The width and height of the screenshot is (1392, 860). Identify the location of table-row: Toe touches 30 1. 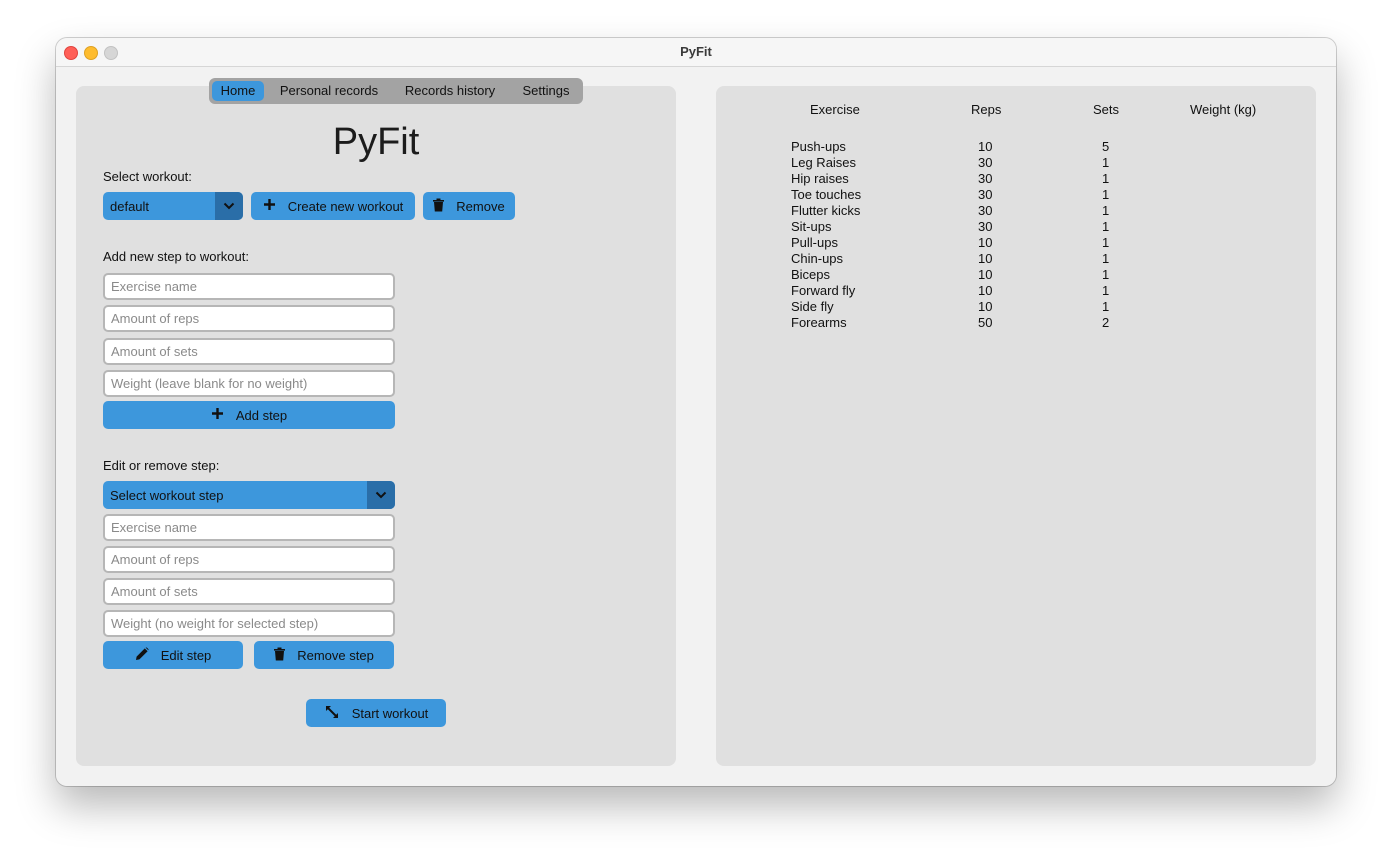
(1016, 195).